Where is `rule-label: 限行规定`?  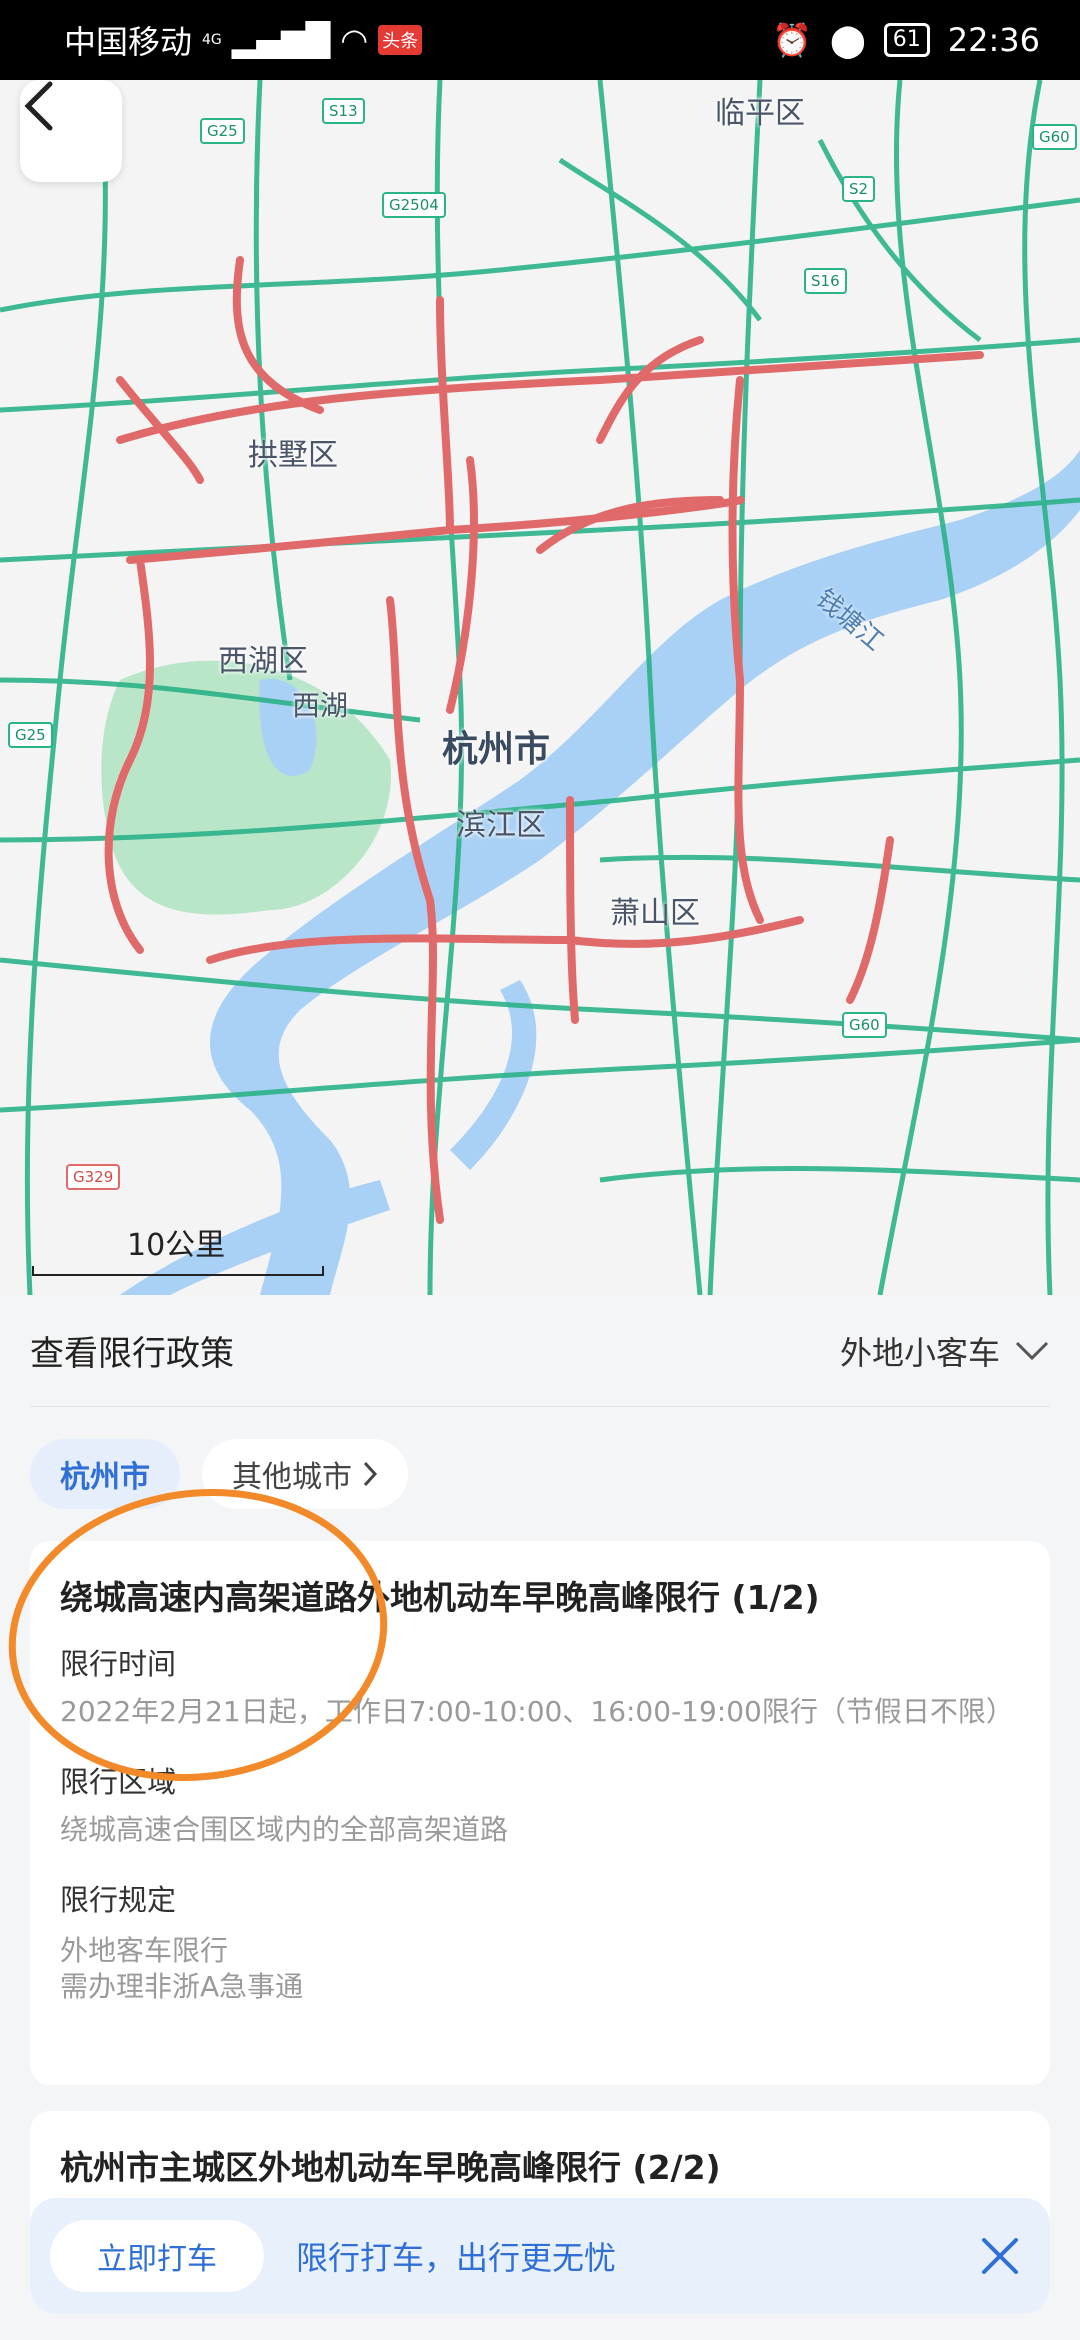 rule-label: 限行规定 is located at coordinates (118, 1900).